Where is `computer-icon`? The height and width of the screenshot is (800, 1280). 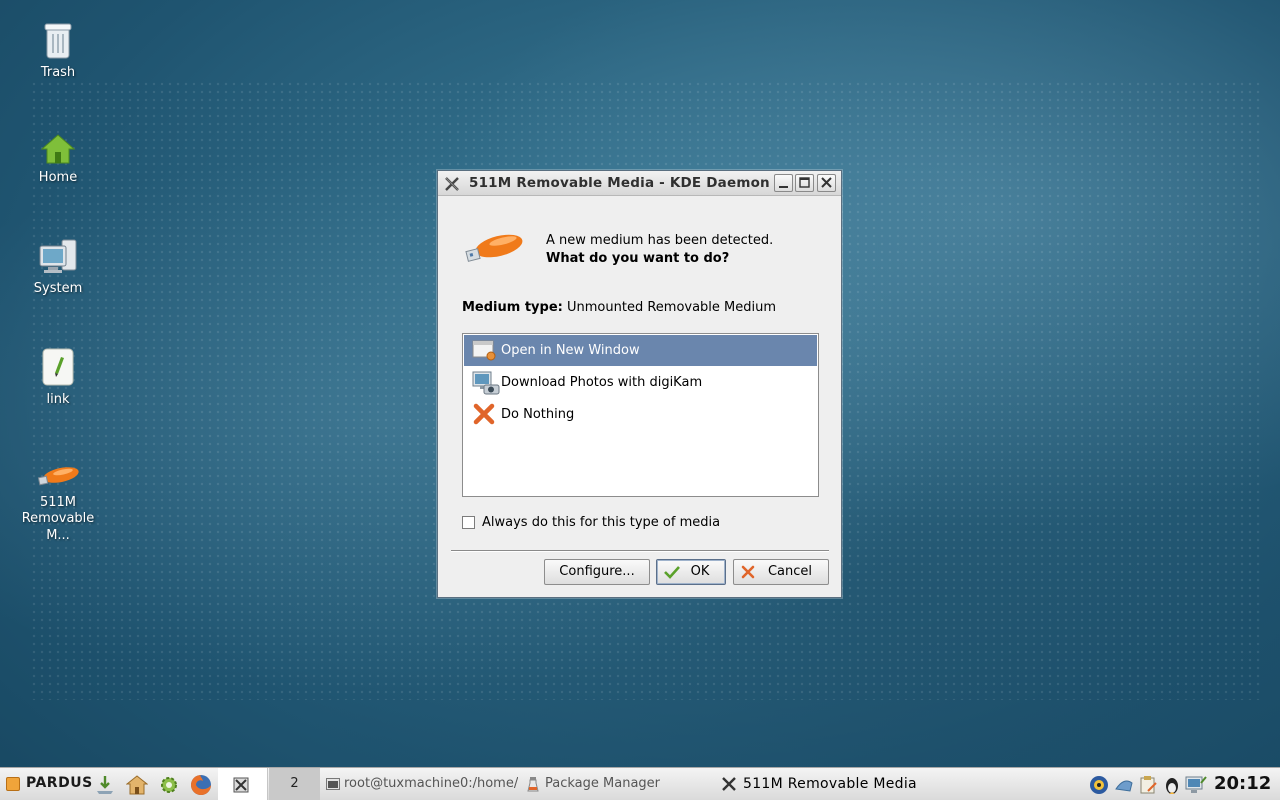 computer-icon is located at coordinates (58, 256).